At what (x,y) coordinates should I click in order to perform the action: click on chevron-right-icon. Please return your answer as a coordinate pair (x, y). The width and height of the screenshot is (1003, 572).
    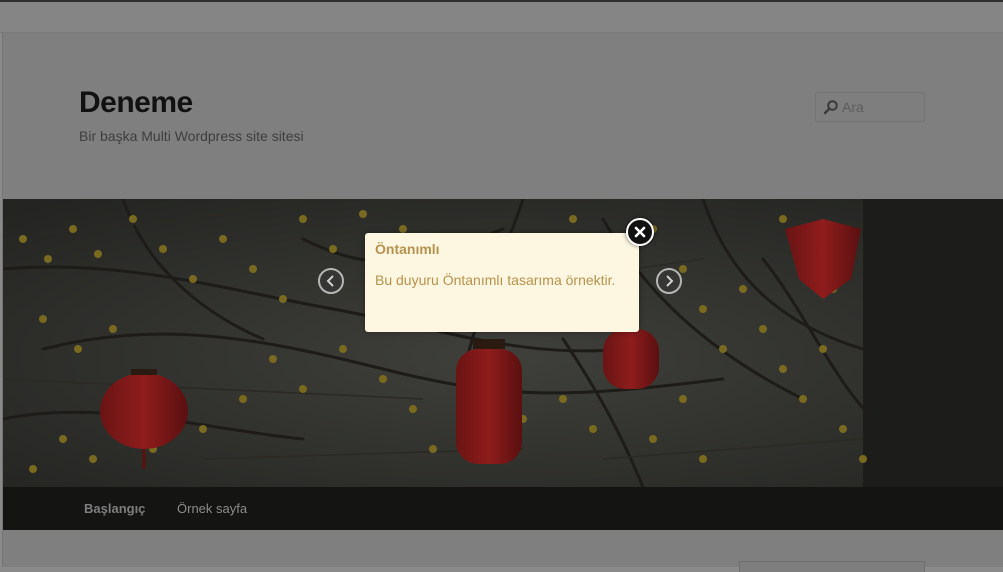
    Looking at the image, I should click on (670, 281).